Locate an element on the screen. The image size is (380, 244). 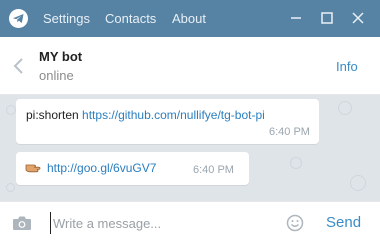
telegram-logo-icon is located at coordinates (18, 18).